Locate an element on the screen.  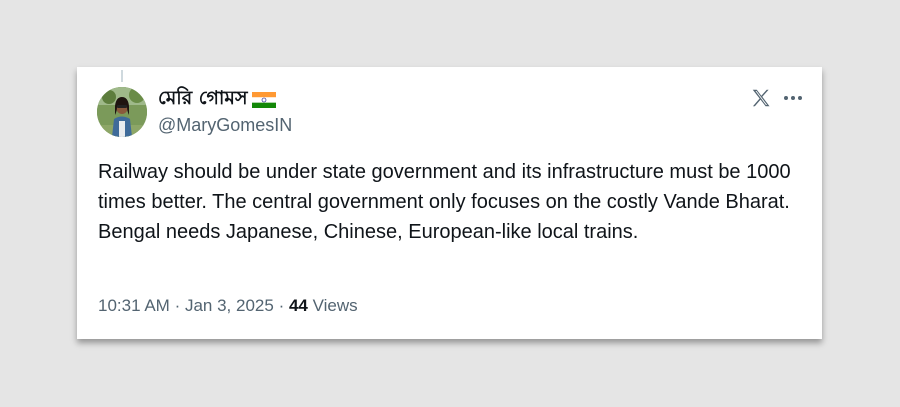
author-name-row: মেরি গোমস is located at coordinates (217, 99).